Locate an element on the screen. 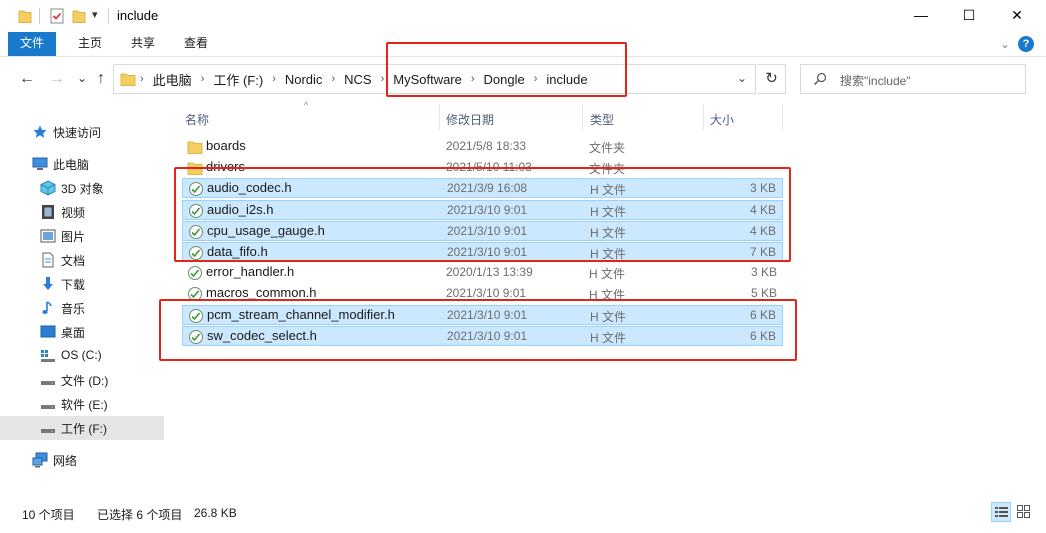 The image size is (1046, 533). file-row: error_handler.h 2020/1/13 13:39 H 文件 3 KB is located at coordinates (482, 273).